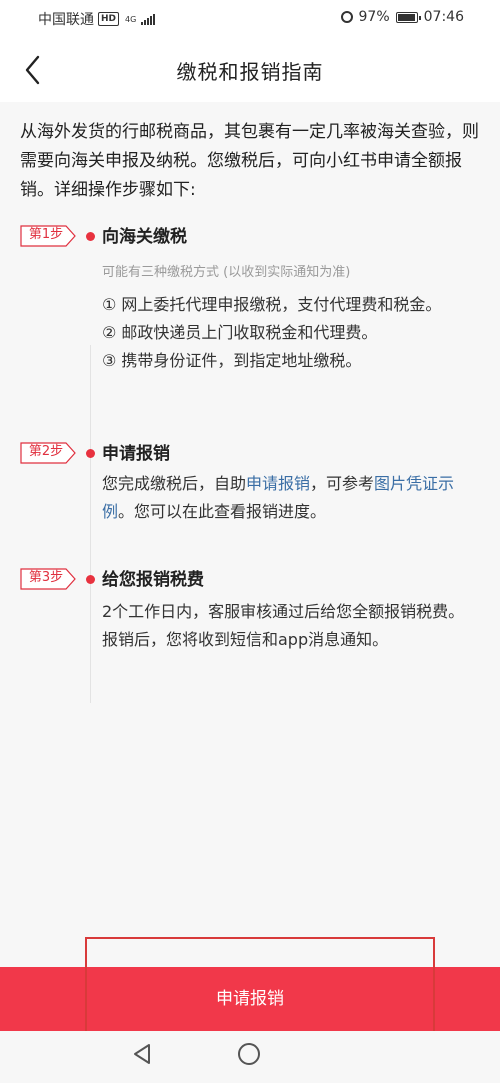  I want to click on body-text: 您完成缴税后，自助, so click(174, 483).